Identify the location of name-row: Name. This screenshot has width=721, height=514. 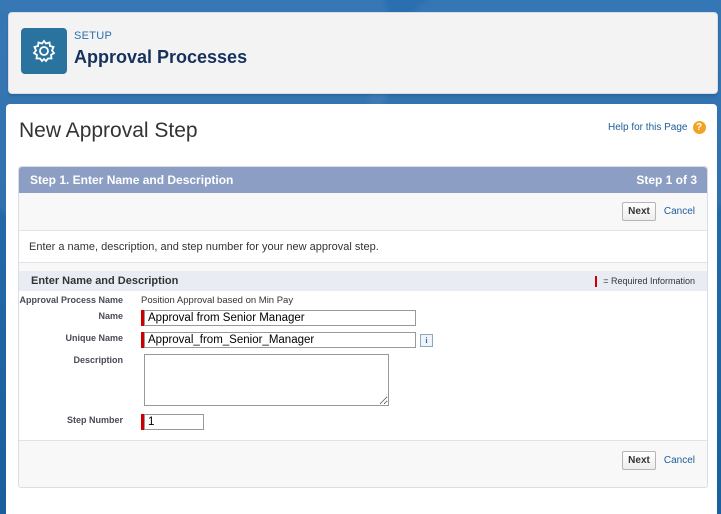
(363, 318).